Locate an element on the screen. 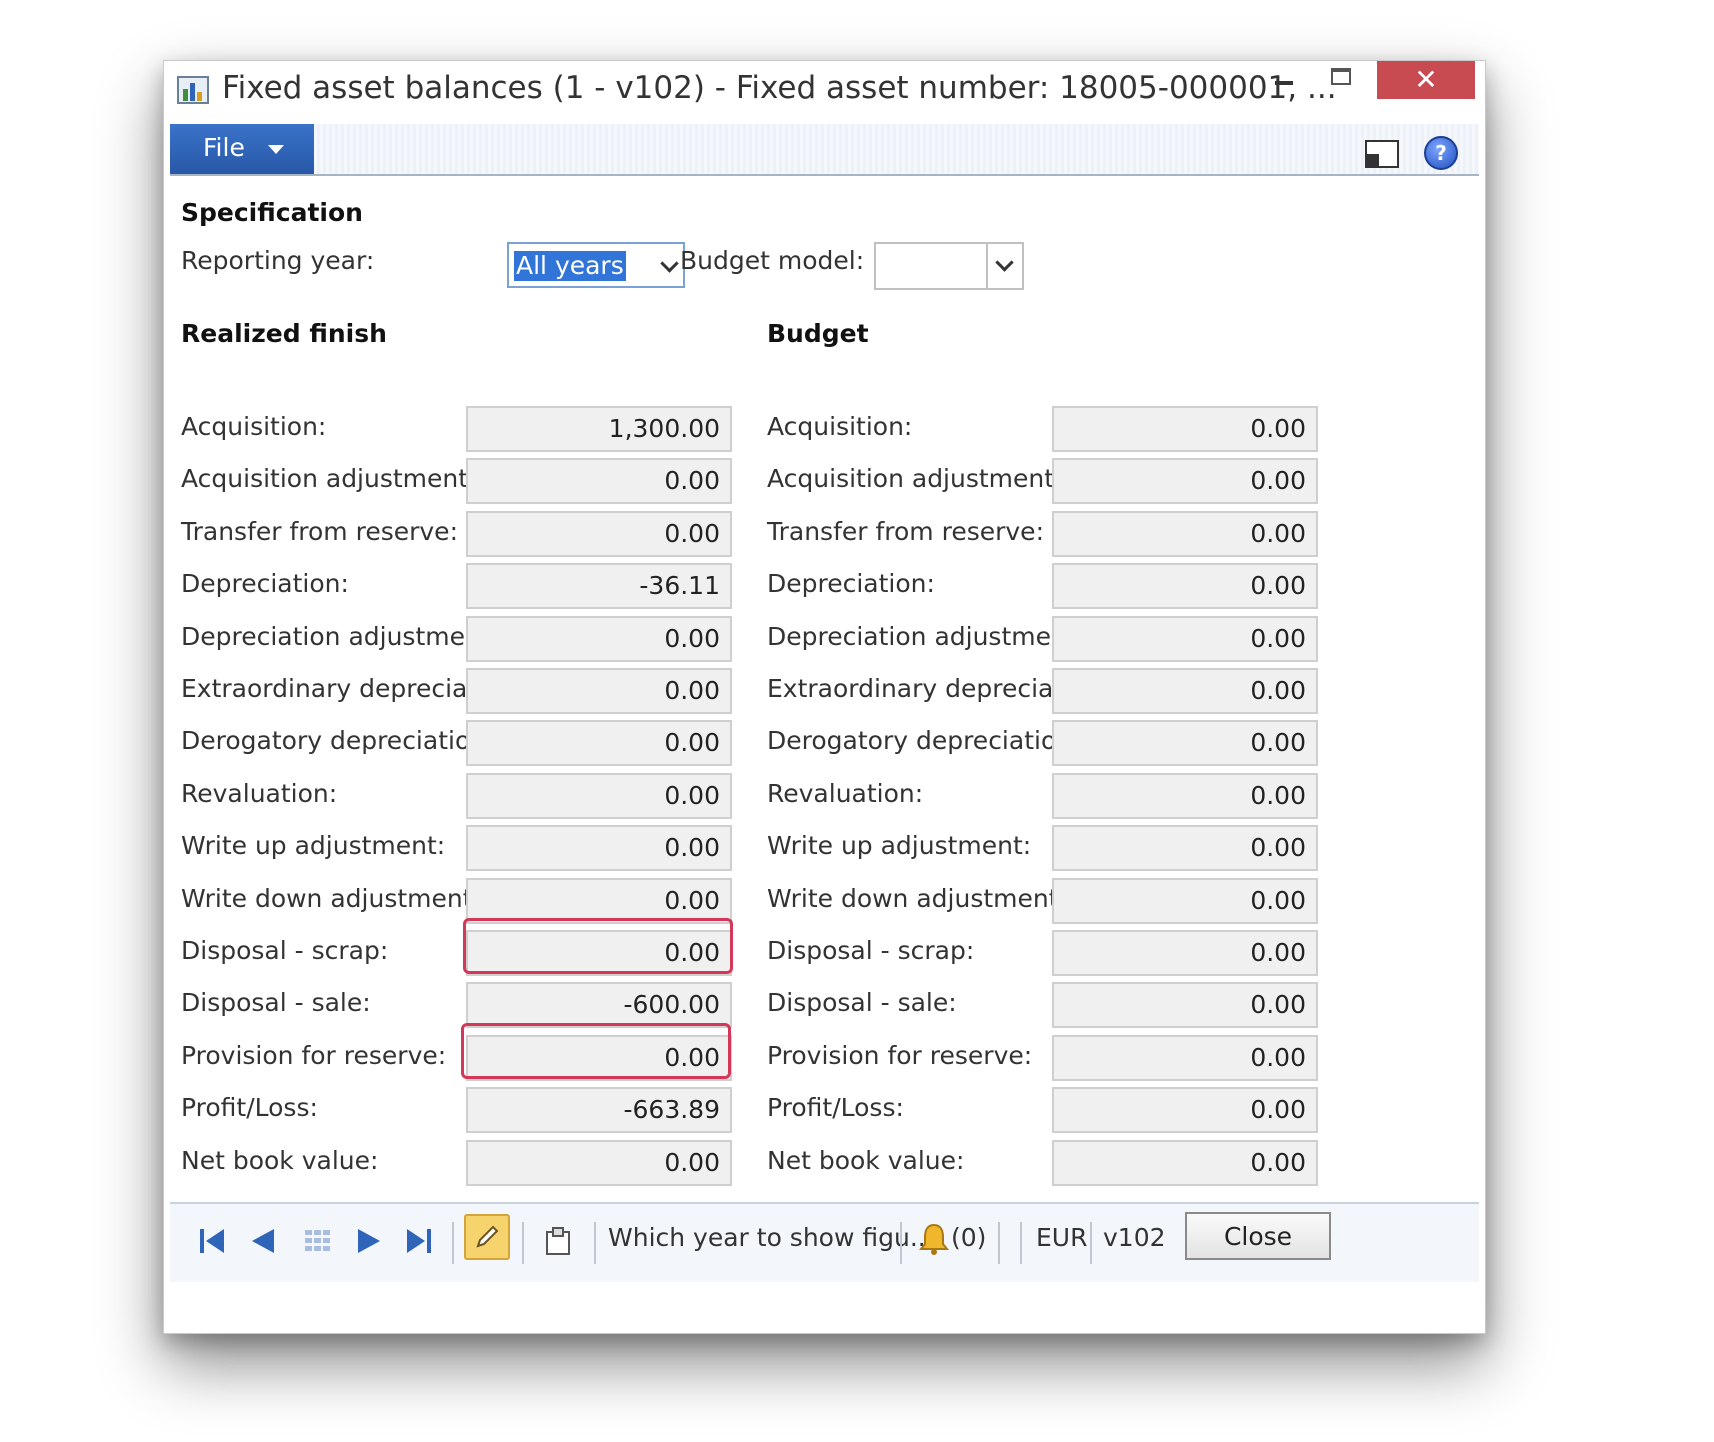 This screenshot has height=1442, width=1714. budget-model-dropdown-button is located at coordinates (1004, 266).